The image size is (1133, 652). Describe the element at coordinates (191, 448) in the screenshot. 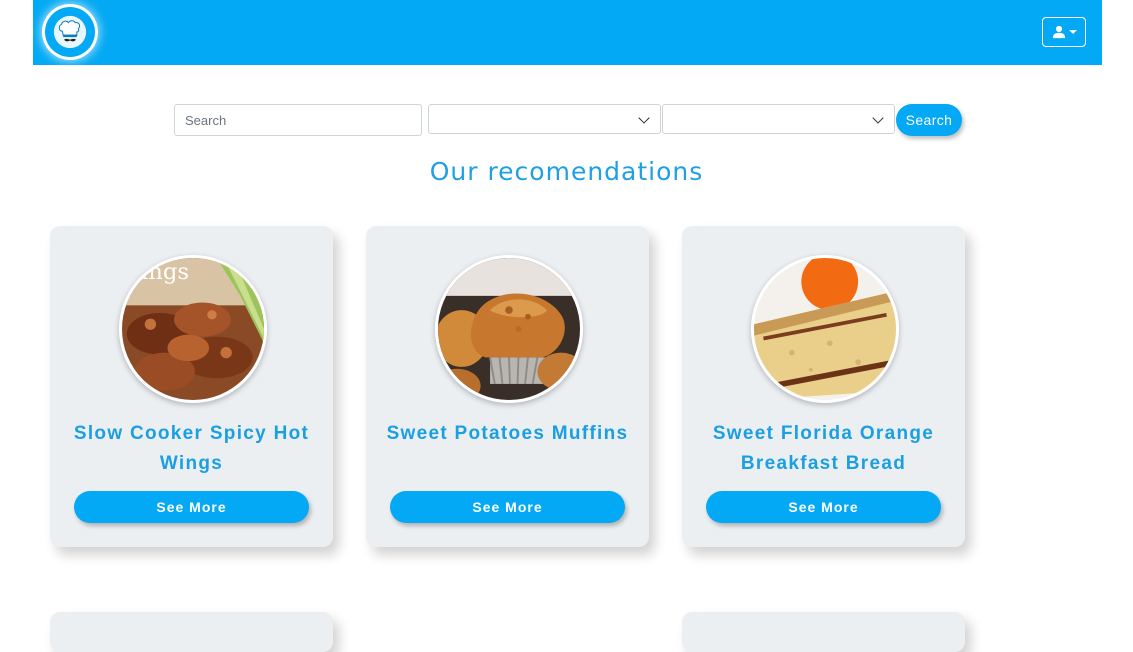

I see `recipe-title: Slow Cooker Spicy Hot Wings` at that location.